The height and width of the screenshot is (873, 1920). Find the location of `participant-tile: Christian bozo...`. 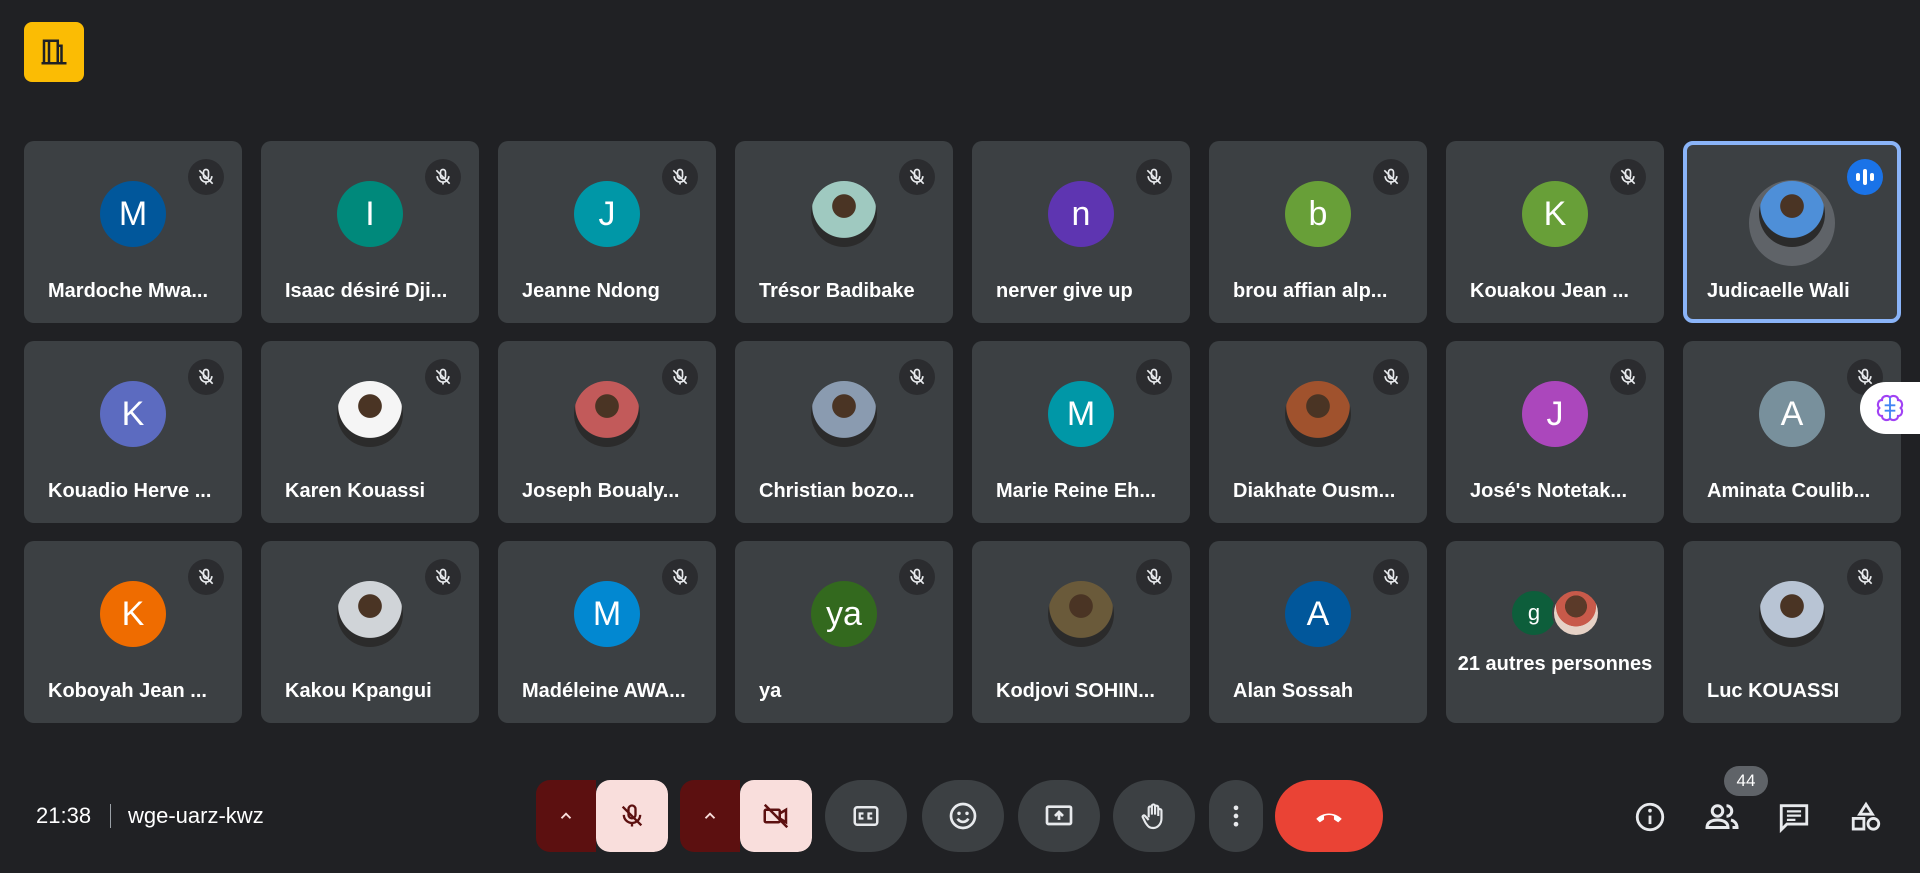

participant-tile: Christian bozo... is located at coordinates (844, 432).